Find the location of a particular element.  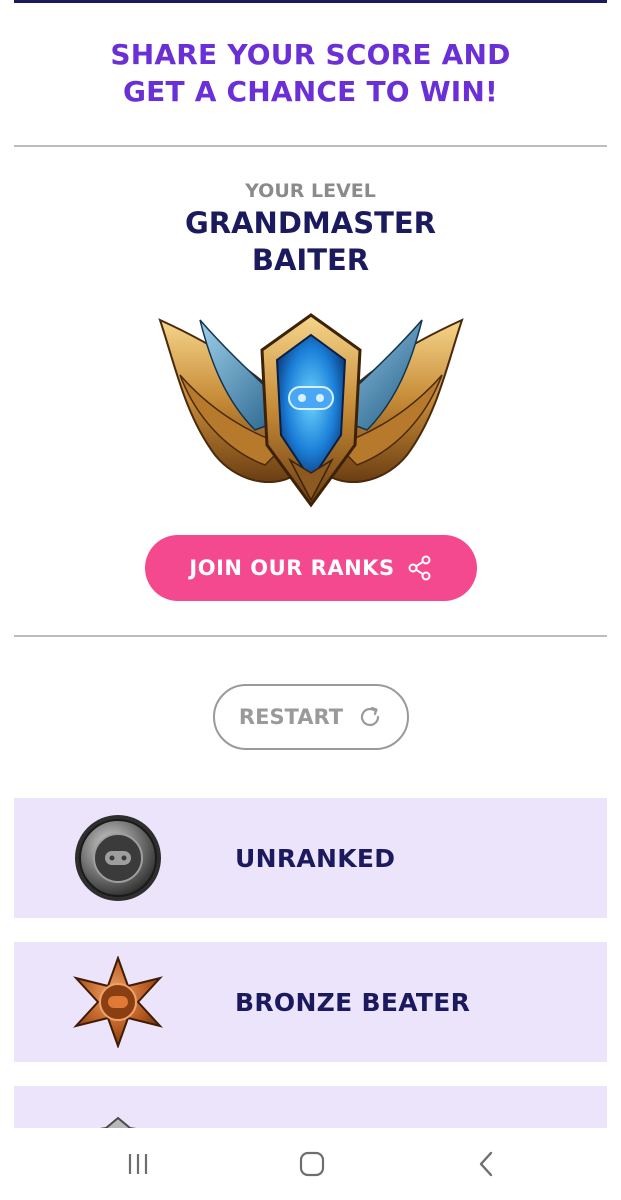

home-icon is located at coordinates (312, 1164).